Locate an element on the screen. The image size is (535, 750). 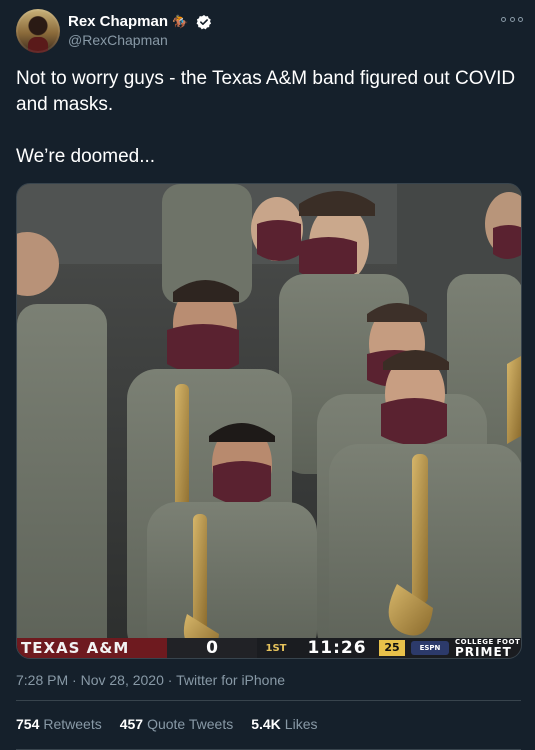
display-name: Rex Chapman is located at coordinates (118, 21).